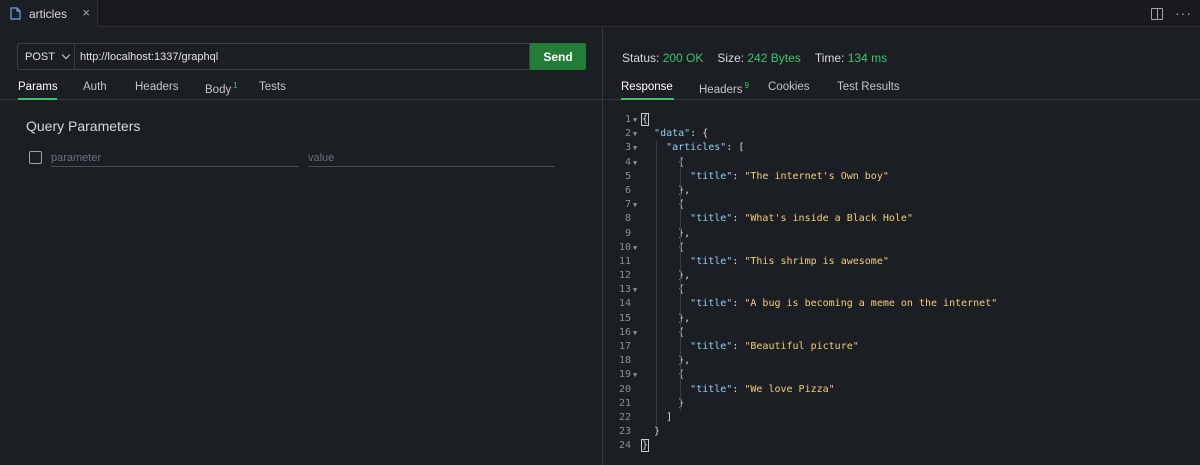 The height and width of the screenshot is (465, 1200). What do you see at coordinates (40, 56) in the screenshot?
I see `method-label: POST` at bounding box center [40, 56].